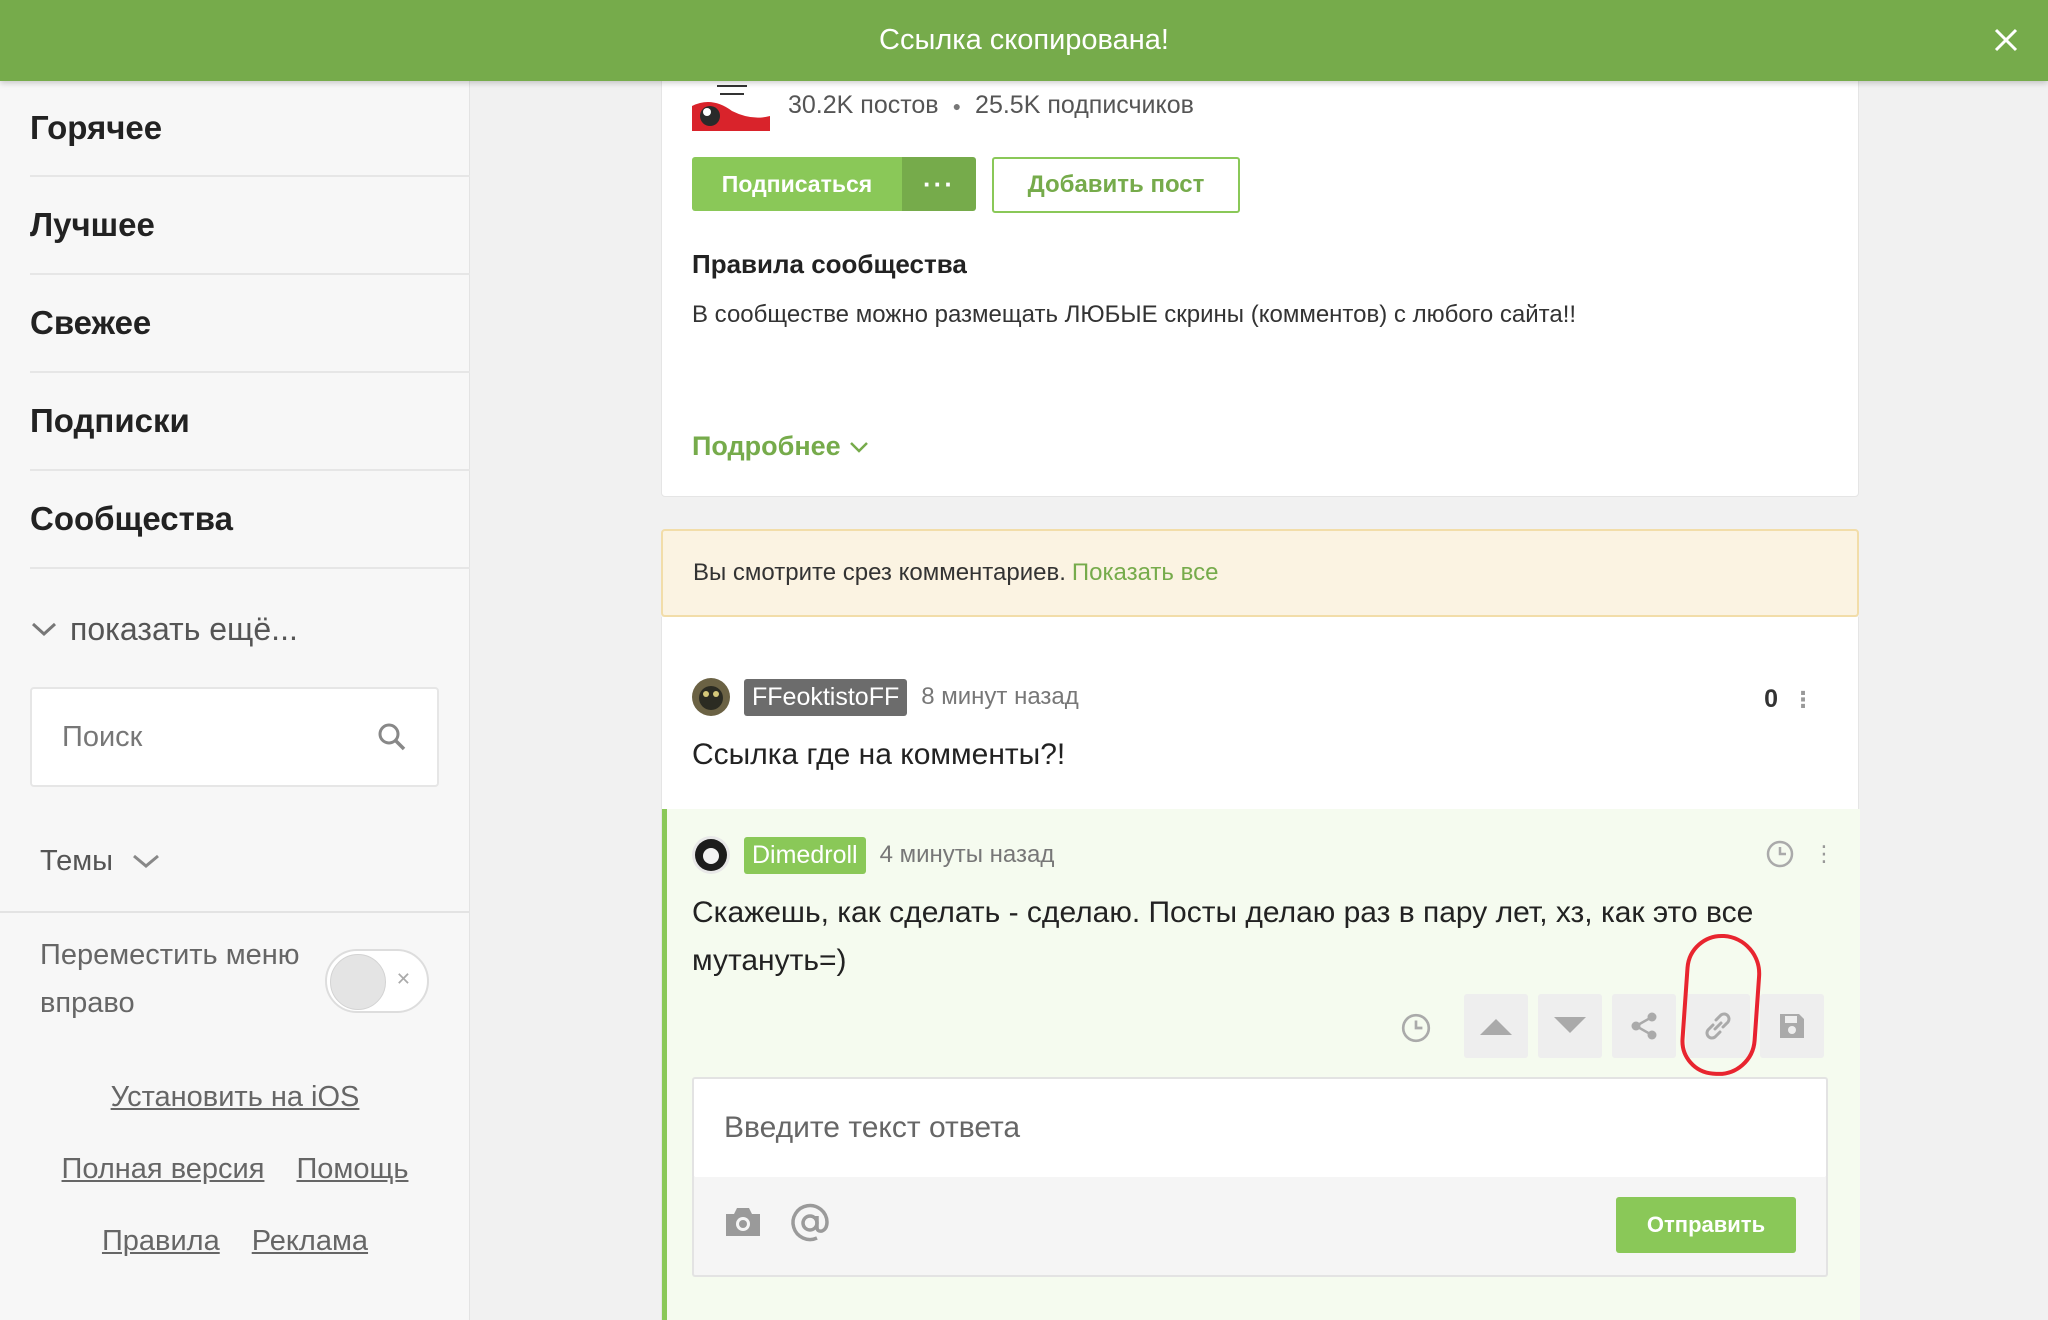 The height and width of the screenshot is (1320, 2048). I want to click on ads-link: Реклама, so click(310, 1241).